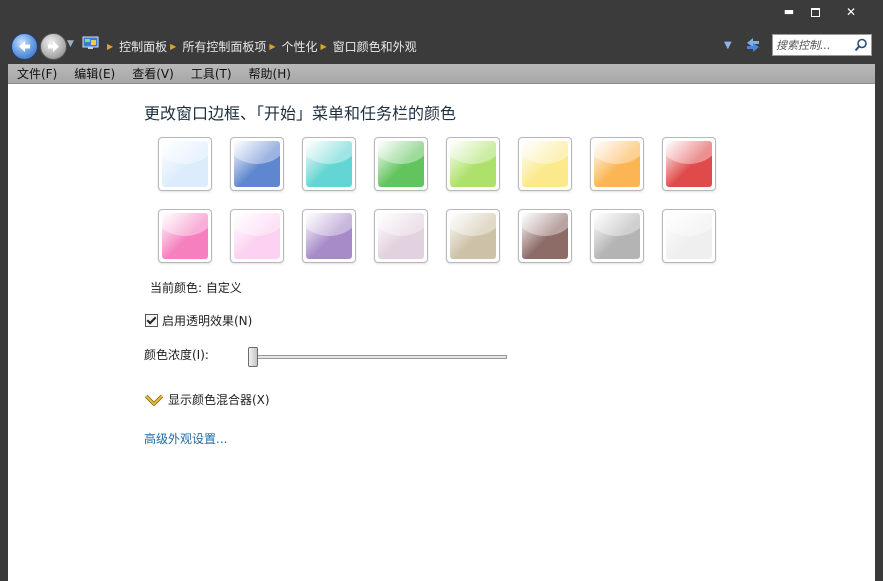 The image size is (883, 581). I want to click on refresh-icon, so click(753, 45).